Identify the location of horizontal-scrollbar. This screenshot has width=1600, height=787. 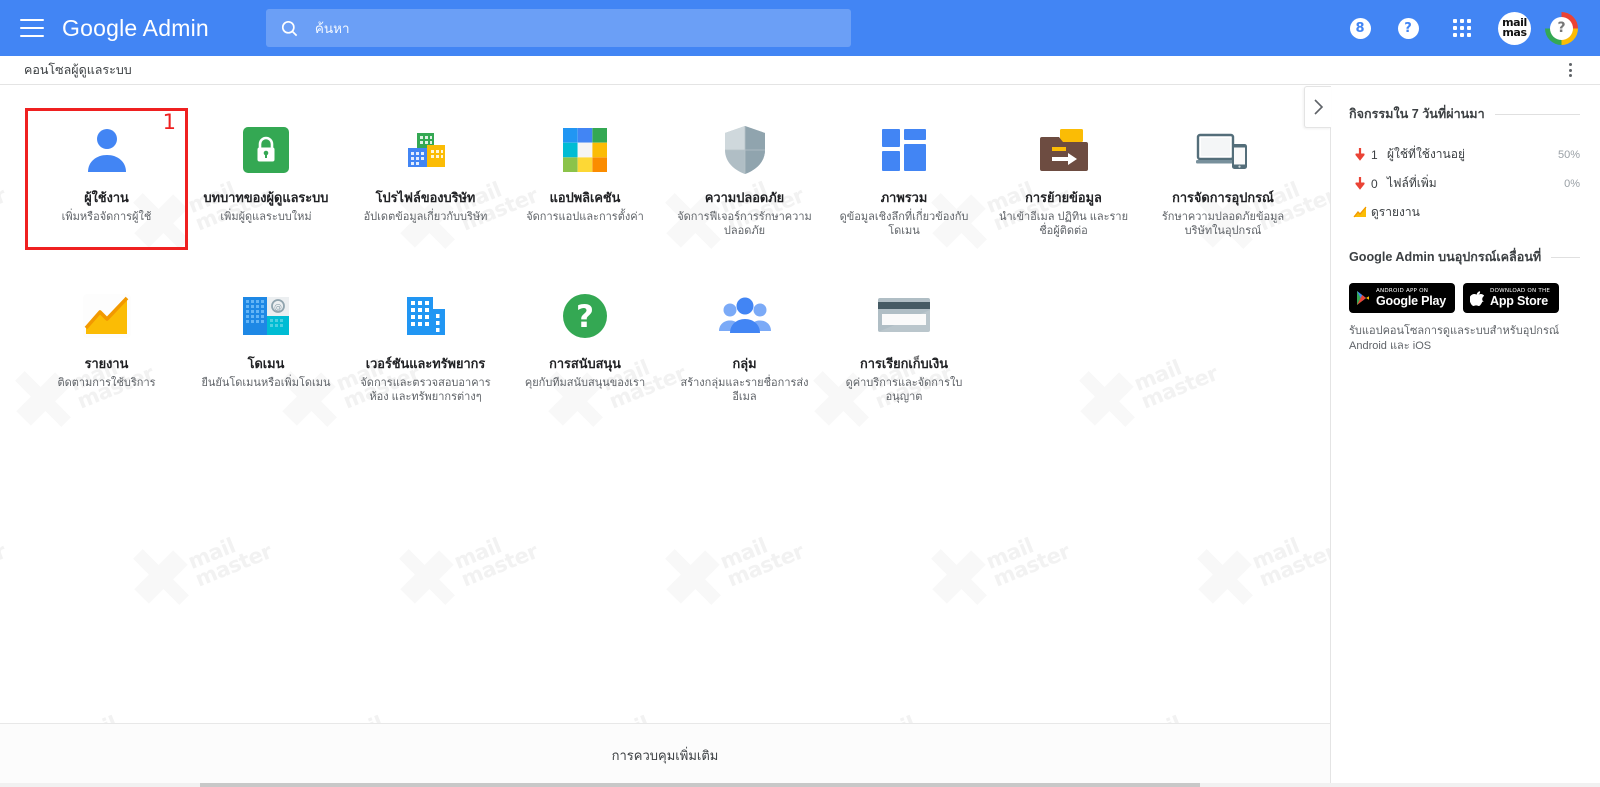
(800, 785).